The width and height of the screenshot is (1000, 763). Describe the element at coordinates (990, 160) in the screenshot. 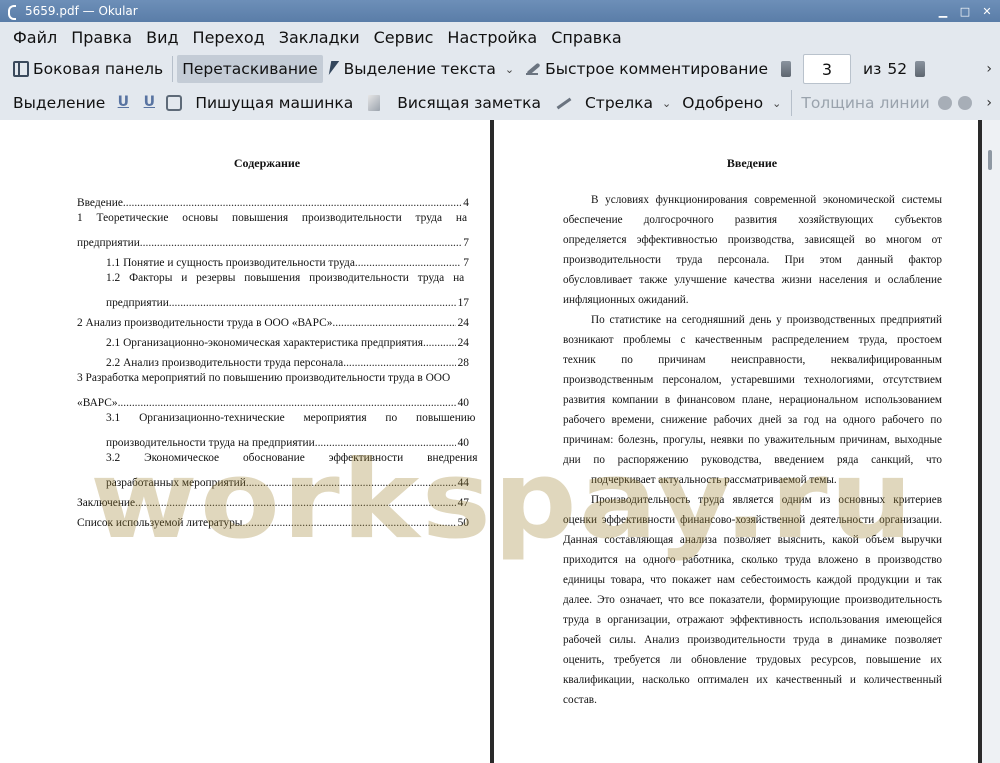

I see `scrollbar-handle` at that location.